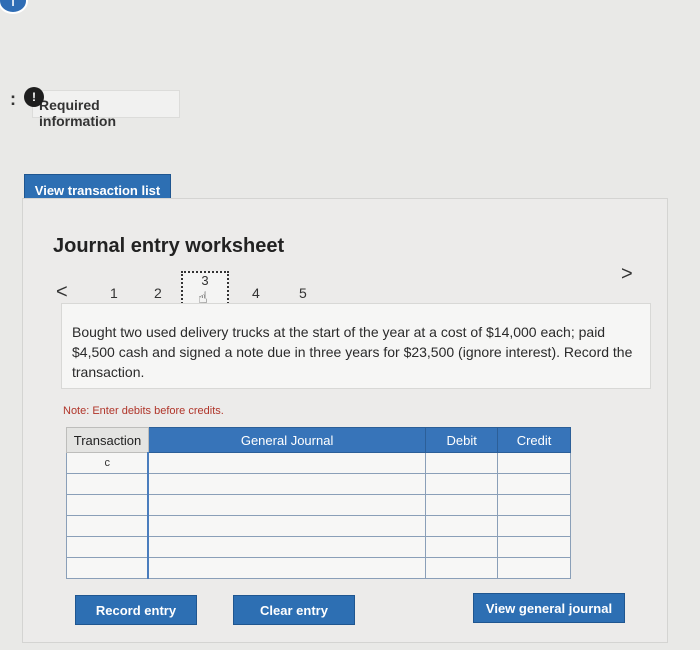  I want to click on record-entry-button: Record entry, so click(136, 610).